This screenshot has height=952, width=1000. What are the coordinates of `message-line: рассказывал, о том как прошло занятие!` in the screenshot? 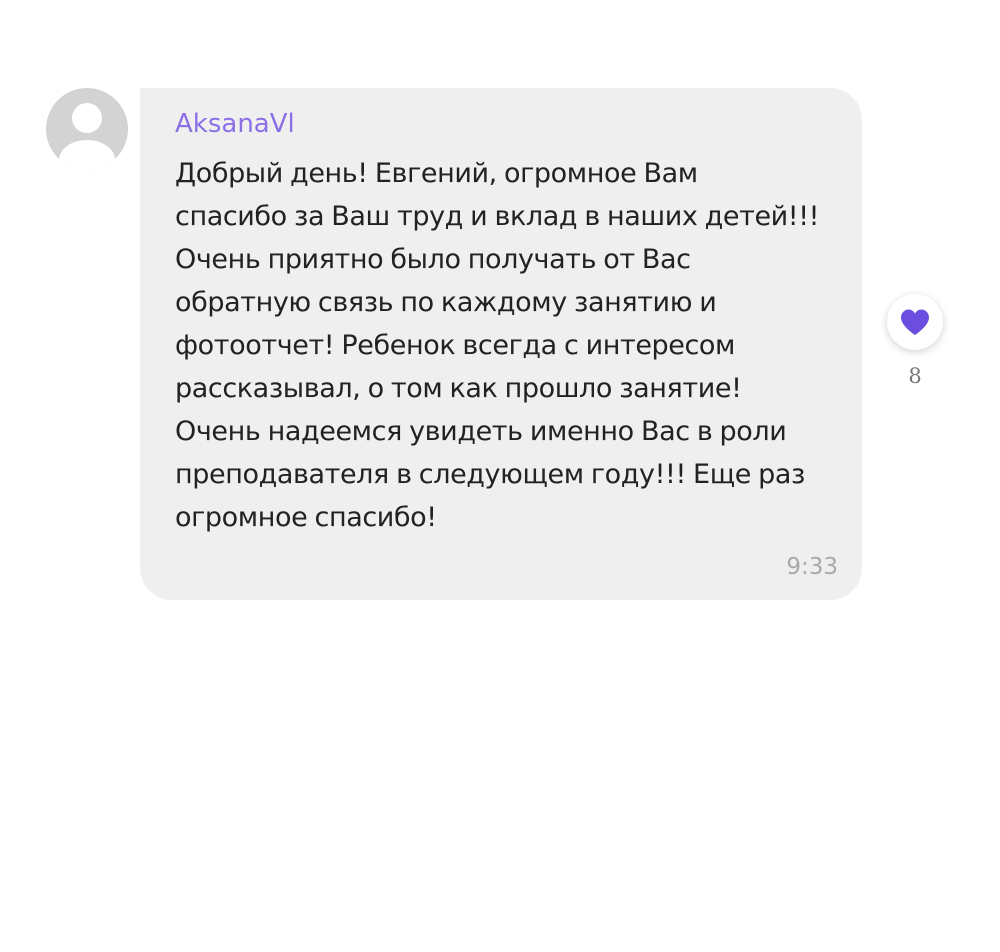 It's located at (458, 388).